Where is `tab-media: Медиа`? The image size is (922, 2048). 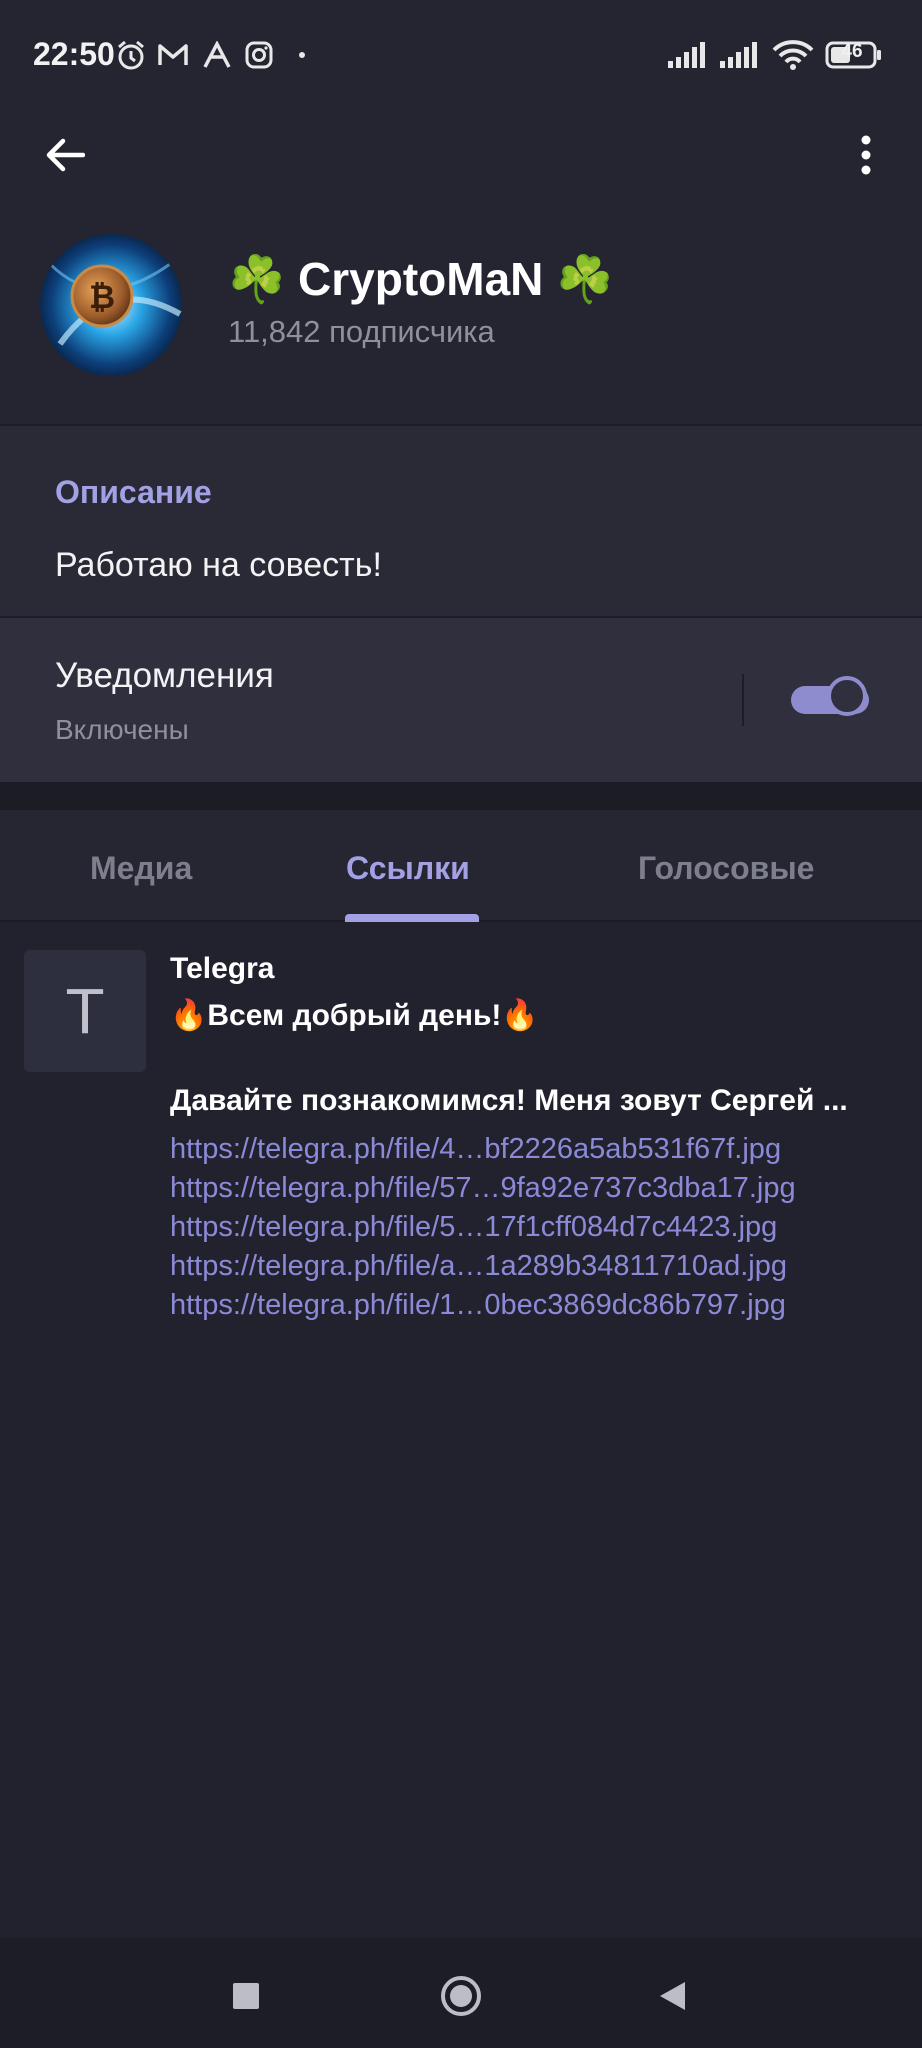 tab-media: Медиа is located at coordinates (141, 868).